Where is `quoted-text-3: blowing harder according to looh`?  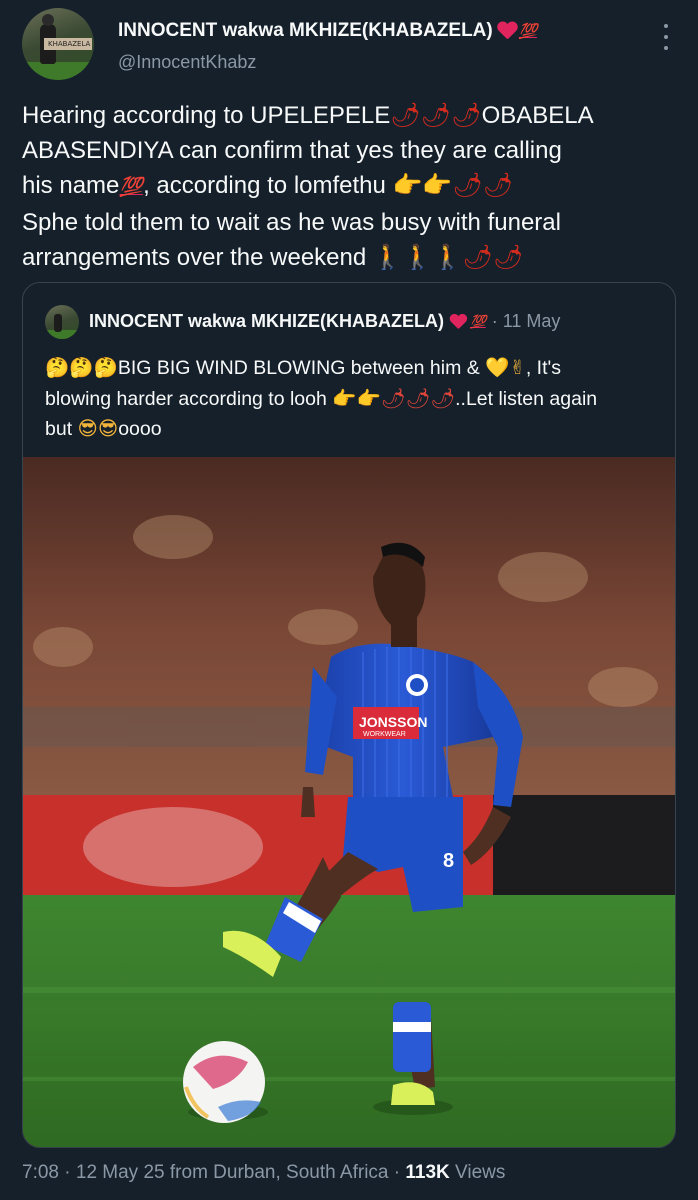 quoted-text-3: blowing harder according to looh is located at coordinates (186, 398).